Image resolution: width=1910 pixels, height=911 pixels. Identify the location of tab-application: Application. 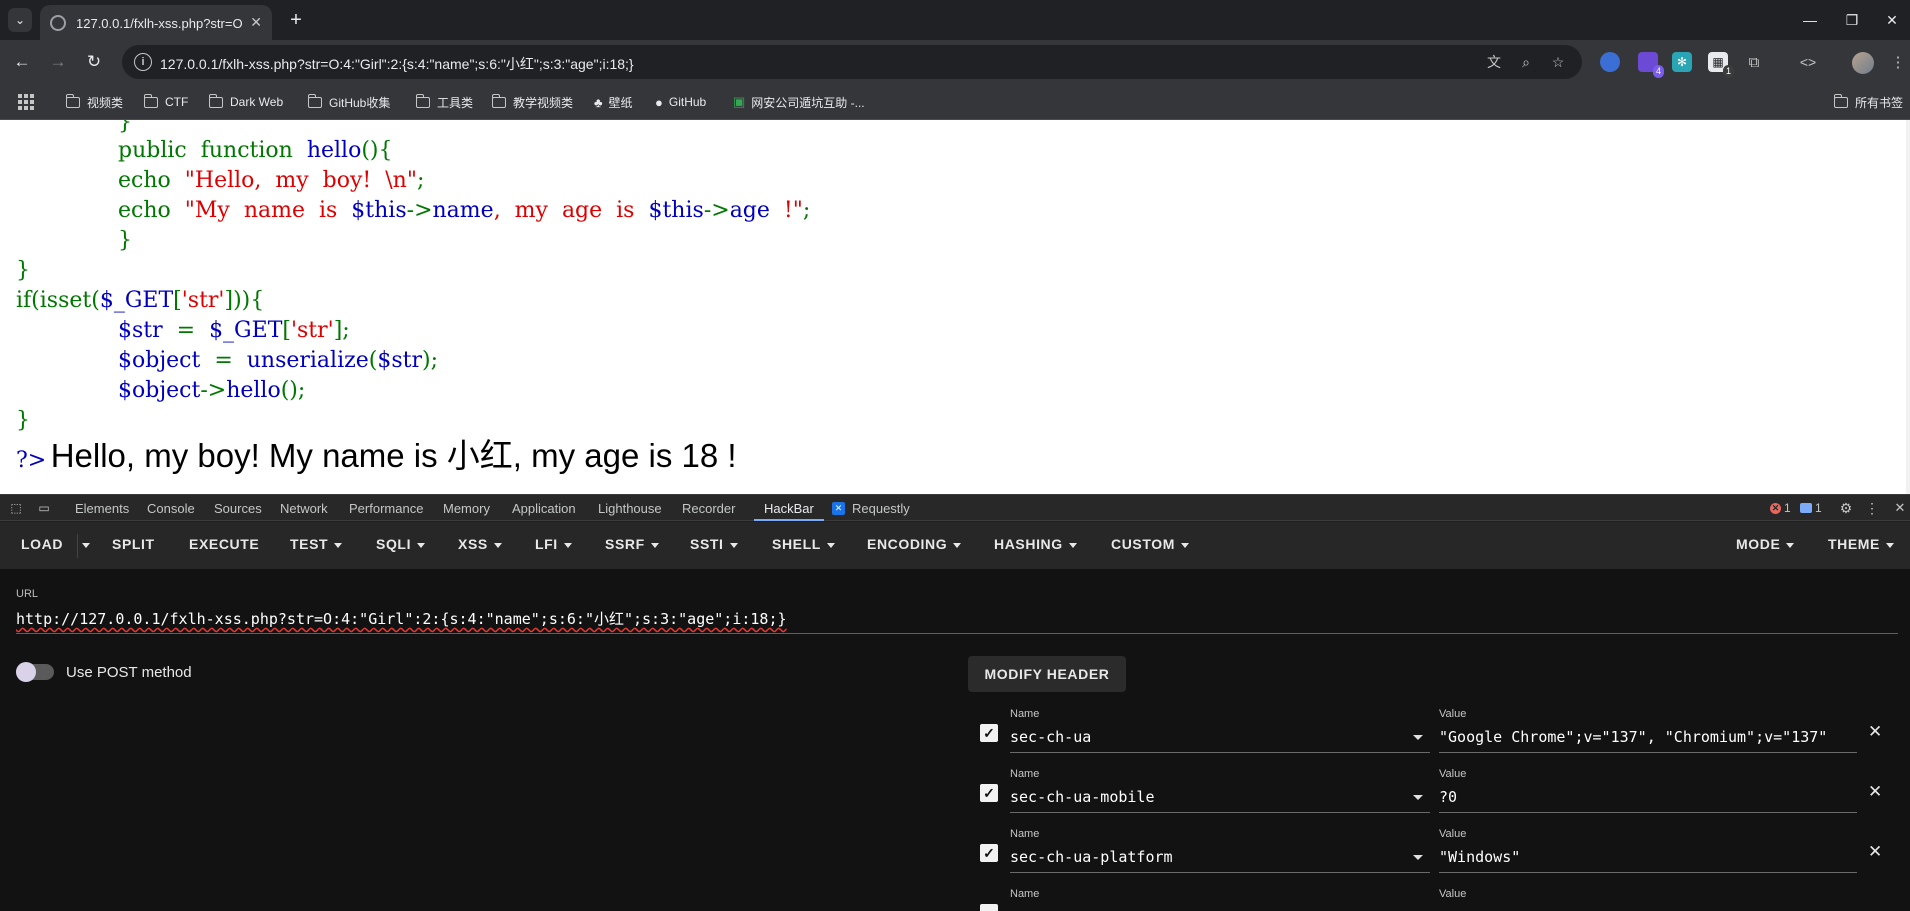
(544, 508).